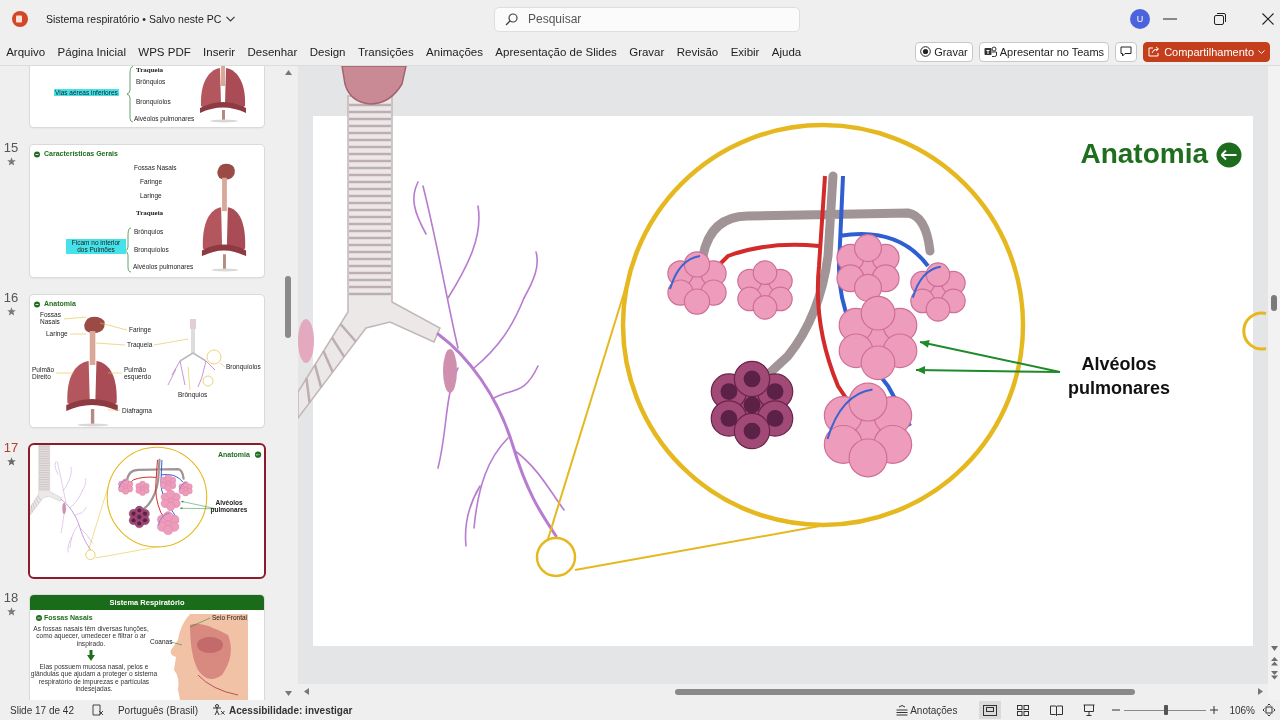 The width and height of the screenshot is (1280, 720). Describe the element at coordinates (306, 691) in the screenshot. I see `scroll-left-icon` at that location.